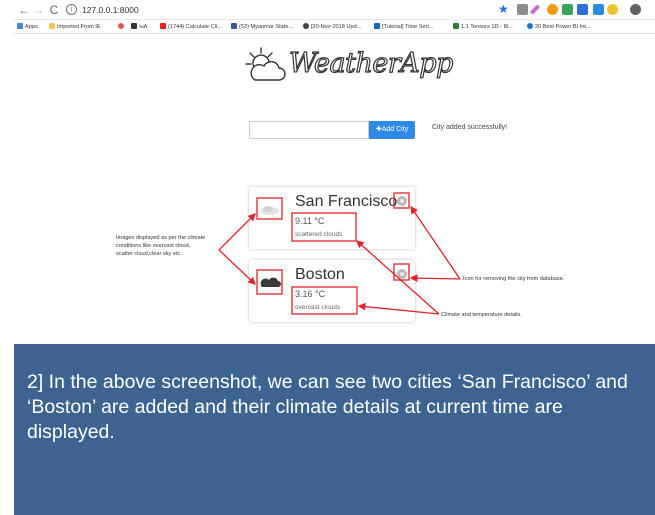 The height and width of the screenshot is (515, 655). What do you see at coordinates (332, 291) in the screenshot?
I see `city-card: Boston 3.16 °C overcast clouds` at bounding box center [332, 291].